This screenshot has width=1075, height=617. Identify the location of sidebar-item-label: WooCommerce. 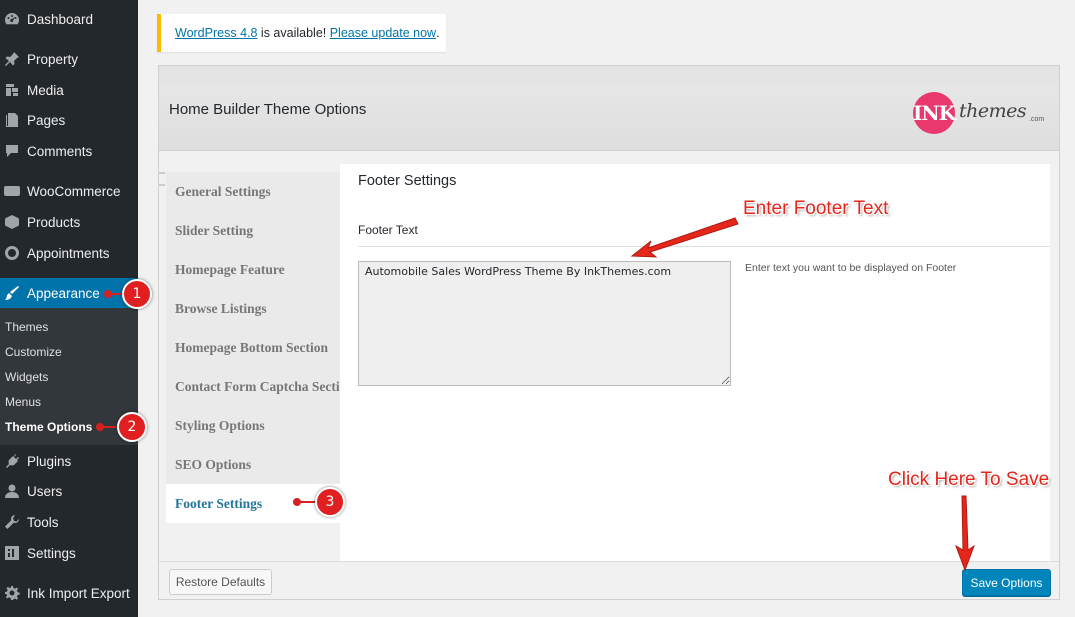
(74, 191).